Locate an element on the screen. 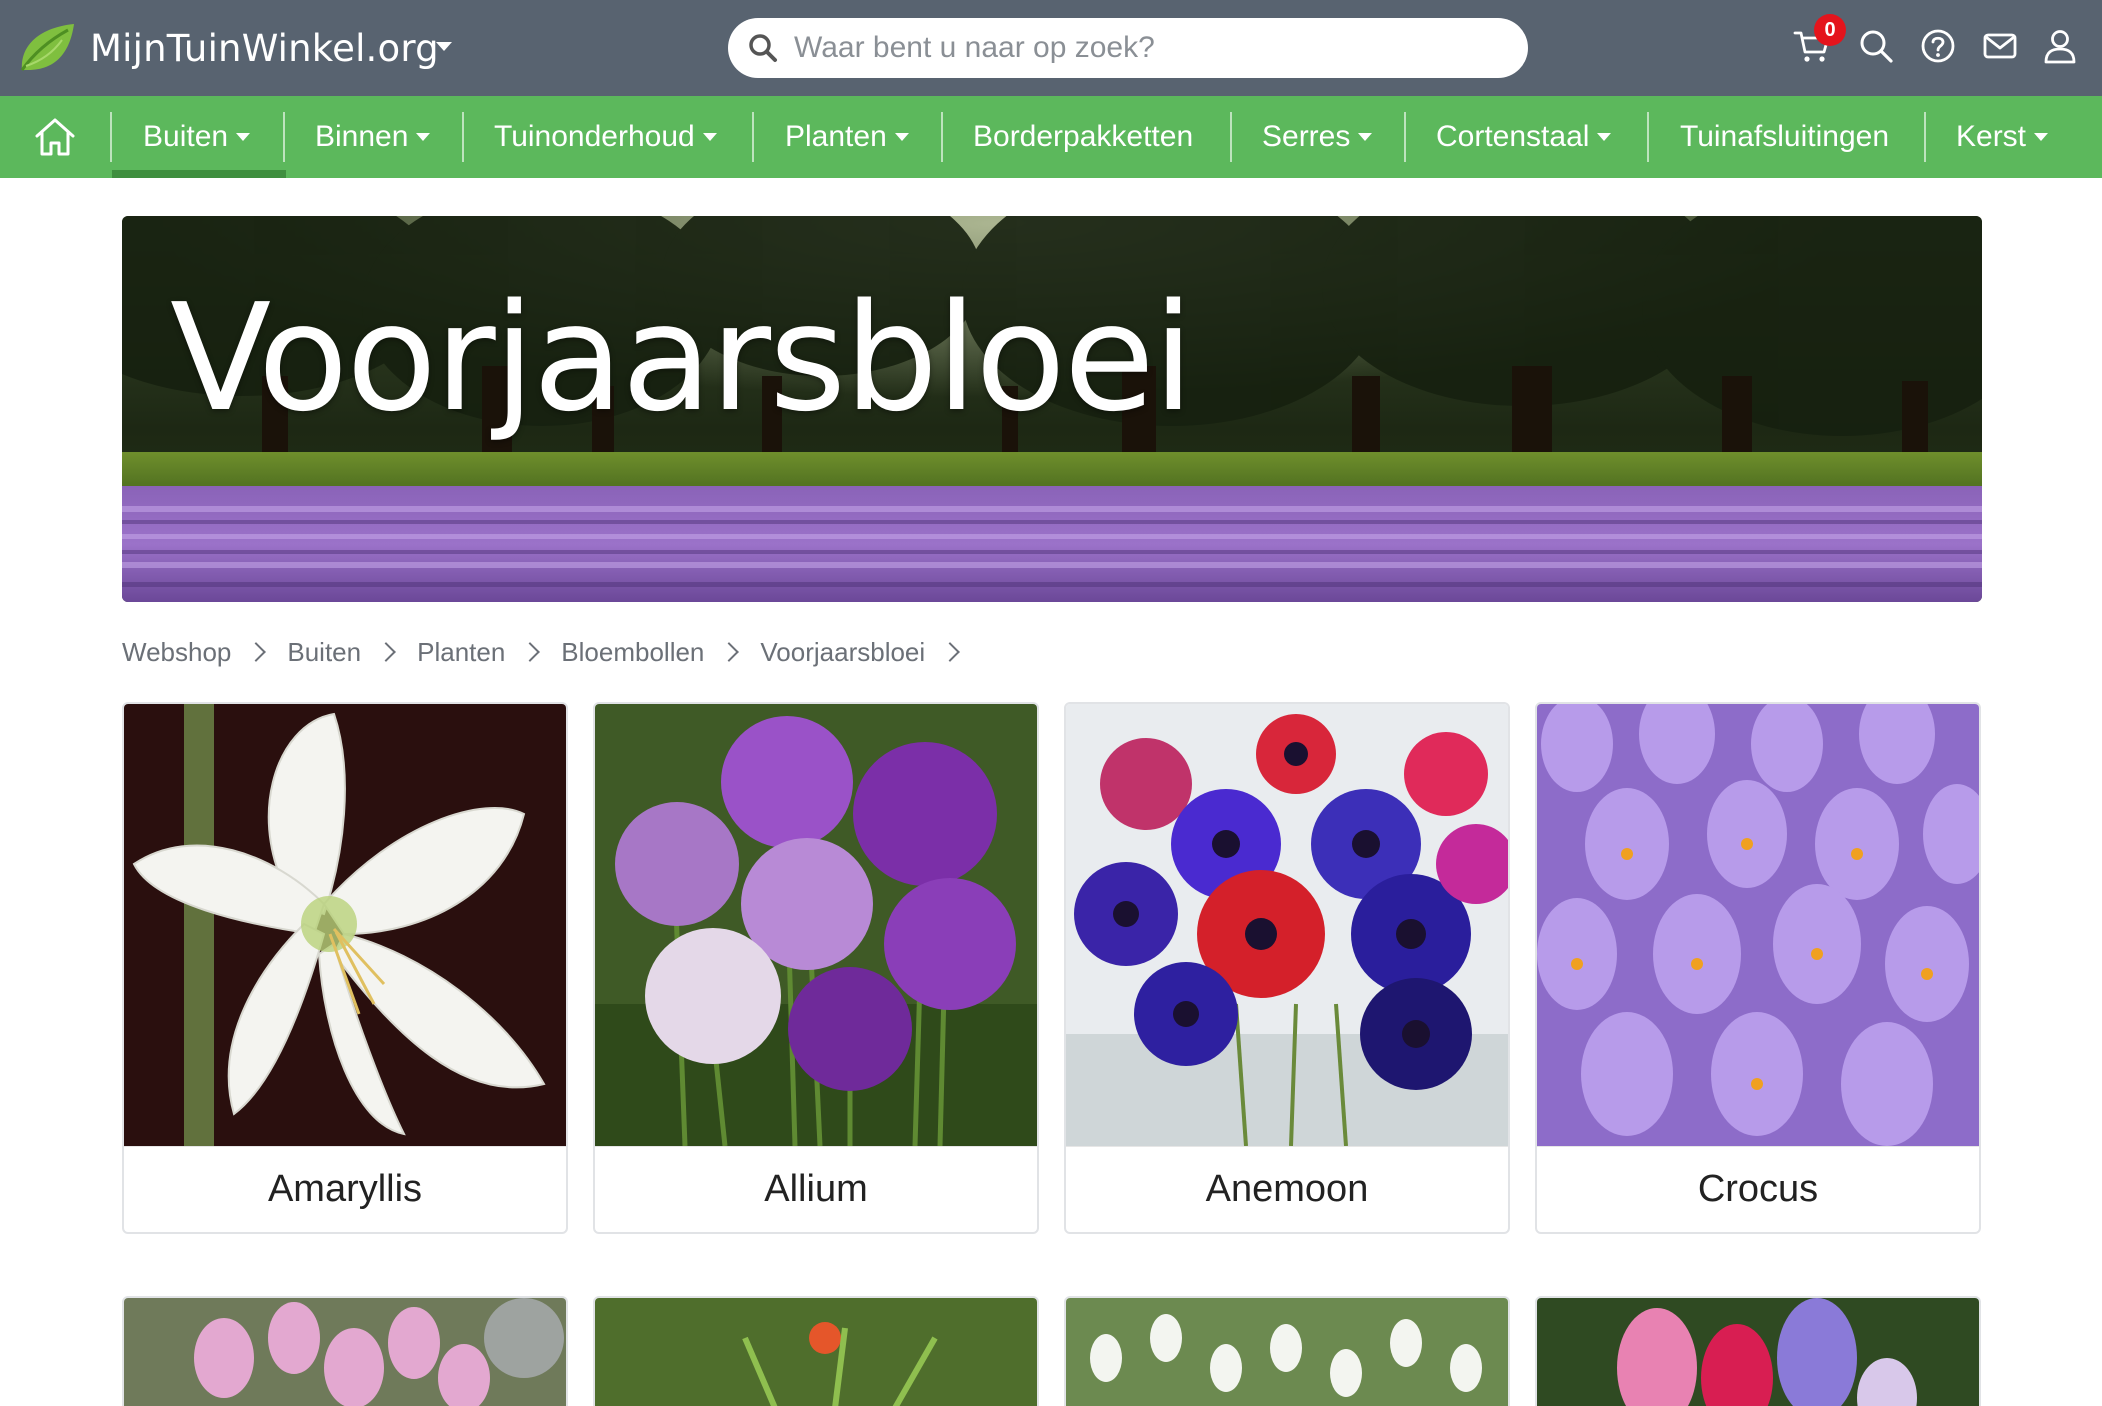  mail-icon is located at coordinates (2000, 46).